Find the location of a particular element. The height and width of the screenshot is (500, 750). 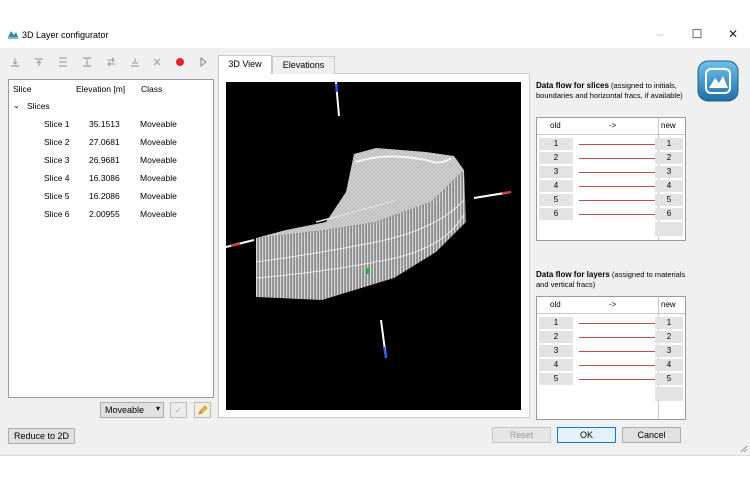

minimize-button: – is located at coordinates (660, 34).